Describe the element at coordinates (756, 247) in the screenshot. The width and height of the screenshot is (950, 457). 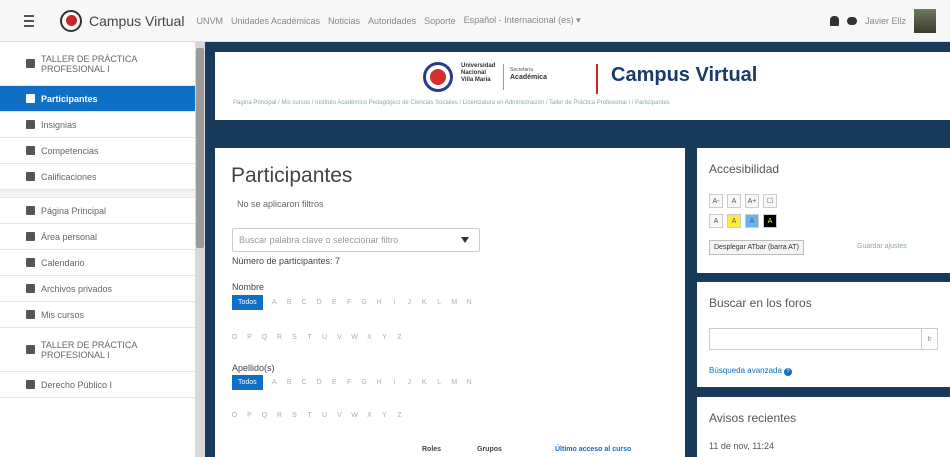
I see `atbar-button: Desplegar ATbar (barra AT)` at that location.